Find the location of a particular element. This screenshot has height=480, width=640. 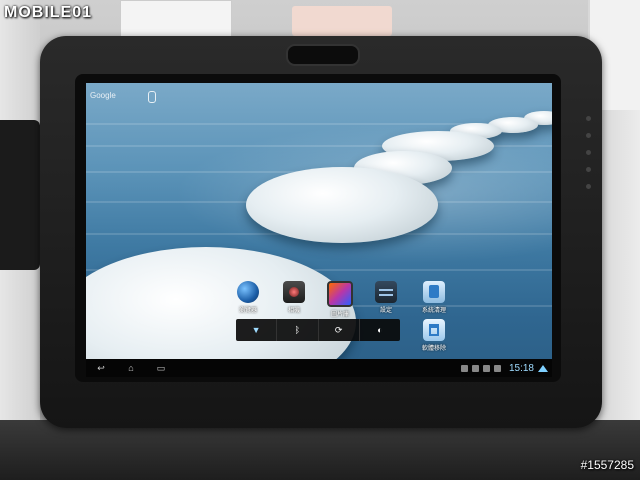

watermark: MOBILE01 is located at coordinates (48, 12).